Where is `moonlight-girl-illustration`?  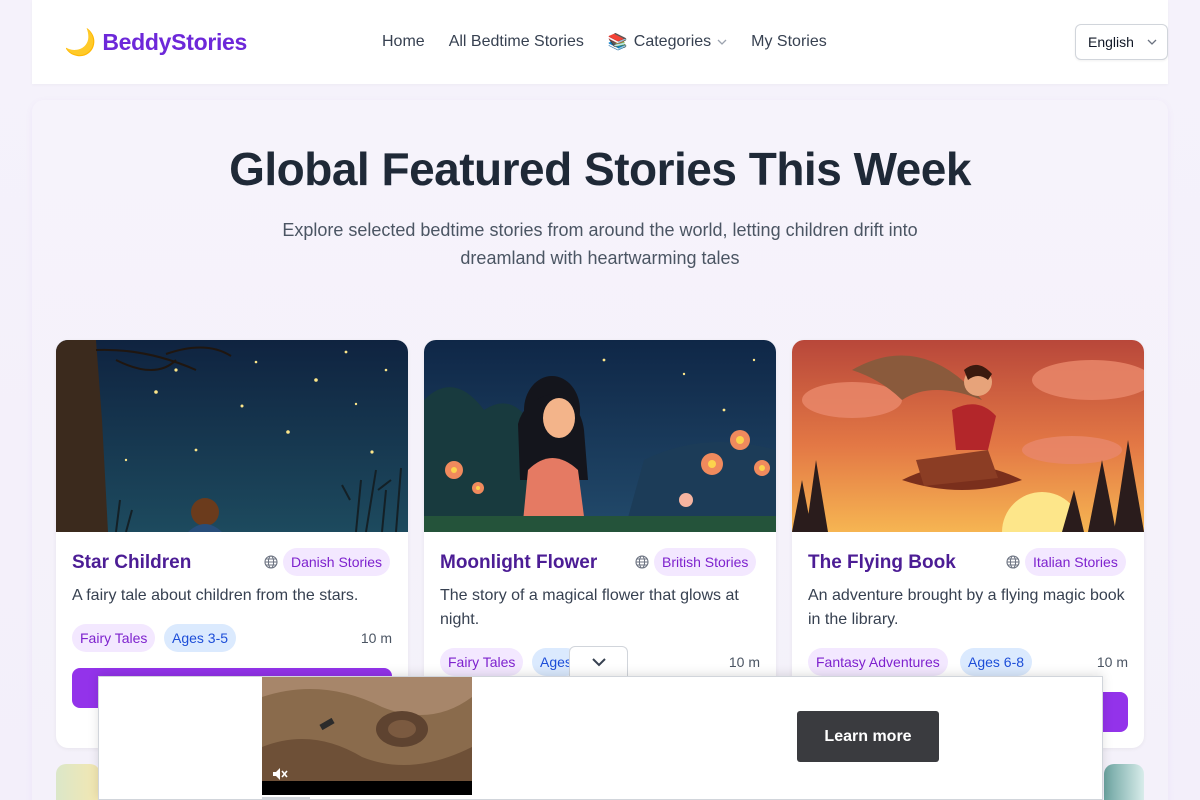
moonlight-girl-illustration is located at coordinates (600, 436).